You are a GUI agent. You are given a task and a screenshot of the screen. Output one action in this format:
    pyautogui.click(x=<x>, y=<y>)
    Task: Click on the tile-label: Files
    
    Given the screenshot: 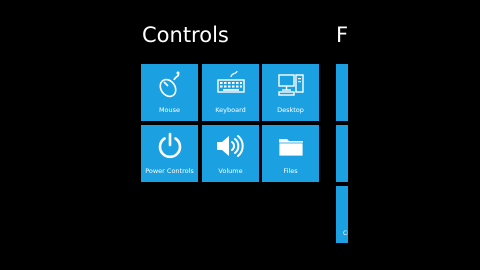 What is the action you would take?
    pyautogui.click(x=290, y=171)
    